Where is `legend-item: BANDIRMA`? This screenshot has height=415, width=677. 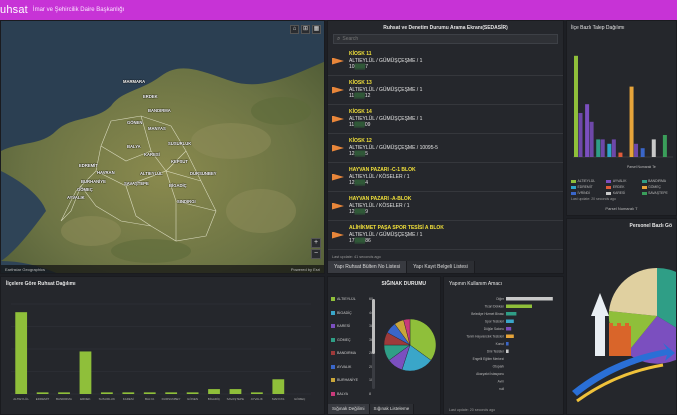 legend-item: BANDIRMA is located at coordinates (658, 181).